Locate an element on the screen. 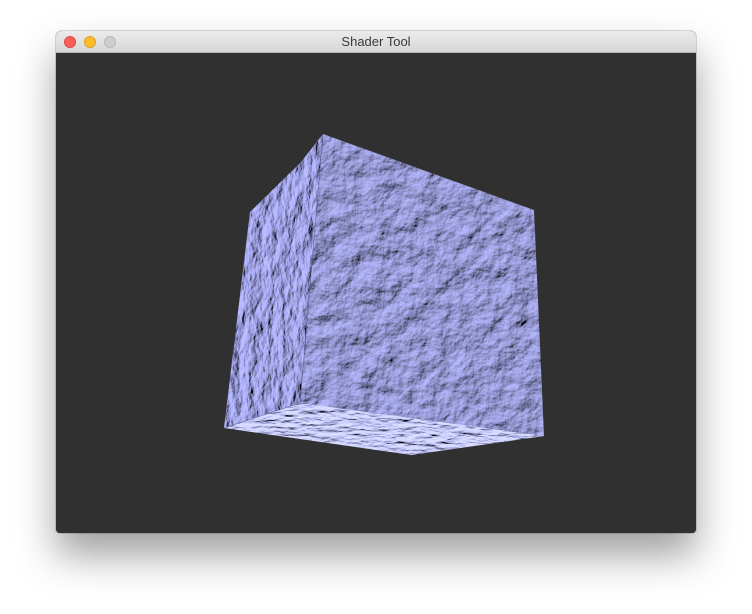  title-bar: Shader Tool is located at coordinates (376, 42).